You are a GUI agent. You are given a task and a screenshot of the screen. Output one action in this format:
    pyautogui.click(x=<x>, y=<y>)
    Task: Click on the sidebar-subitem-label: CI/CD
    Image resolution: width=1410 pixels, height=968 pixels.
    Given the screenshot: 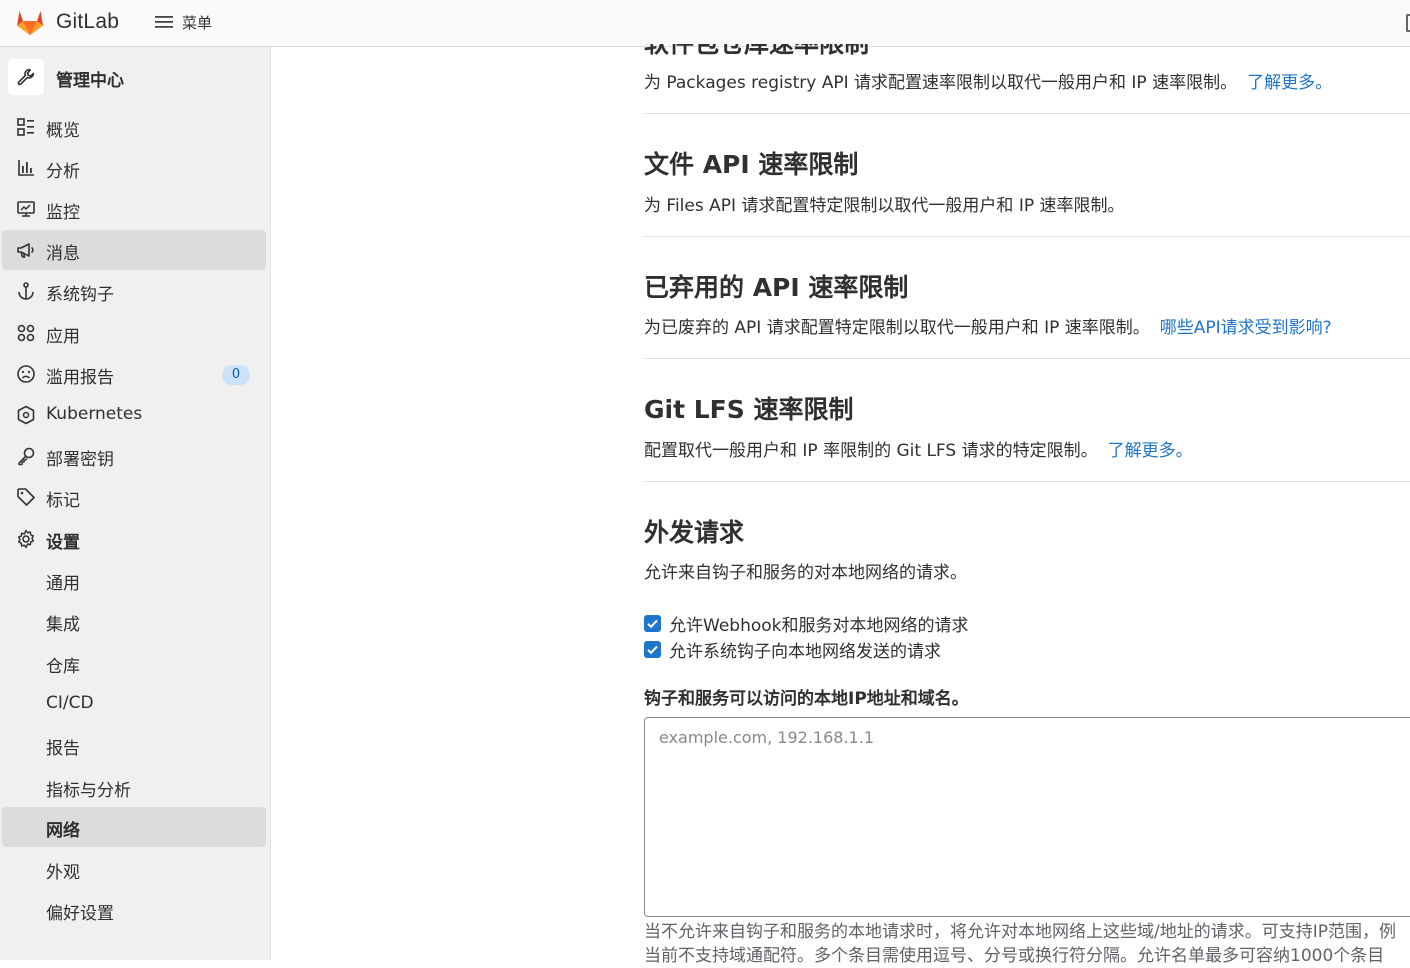 What is the action you would take?
    pyautogui.click(x=70, y=703)
    